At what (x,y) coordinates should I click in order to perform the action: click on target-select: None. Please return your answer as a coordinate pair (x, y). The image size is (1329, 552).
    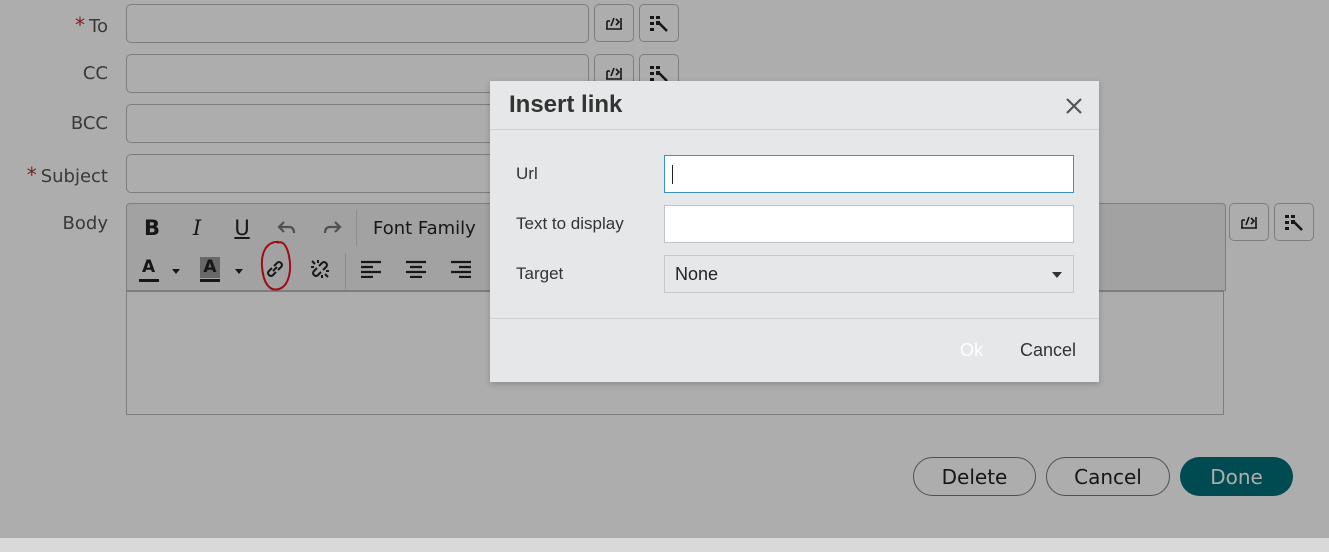
    Looking at the image, I should click on (869, 274).